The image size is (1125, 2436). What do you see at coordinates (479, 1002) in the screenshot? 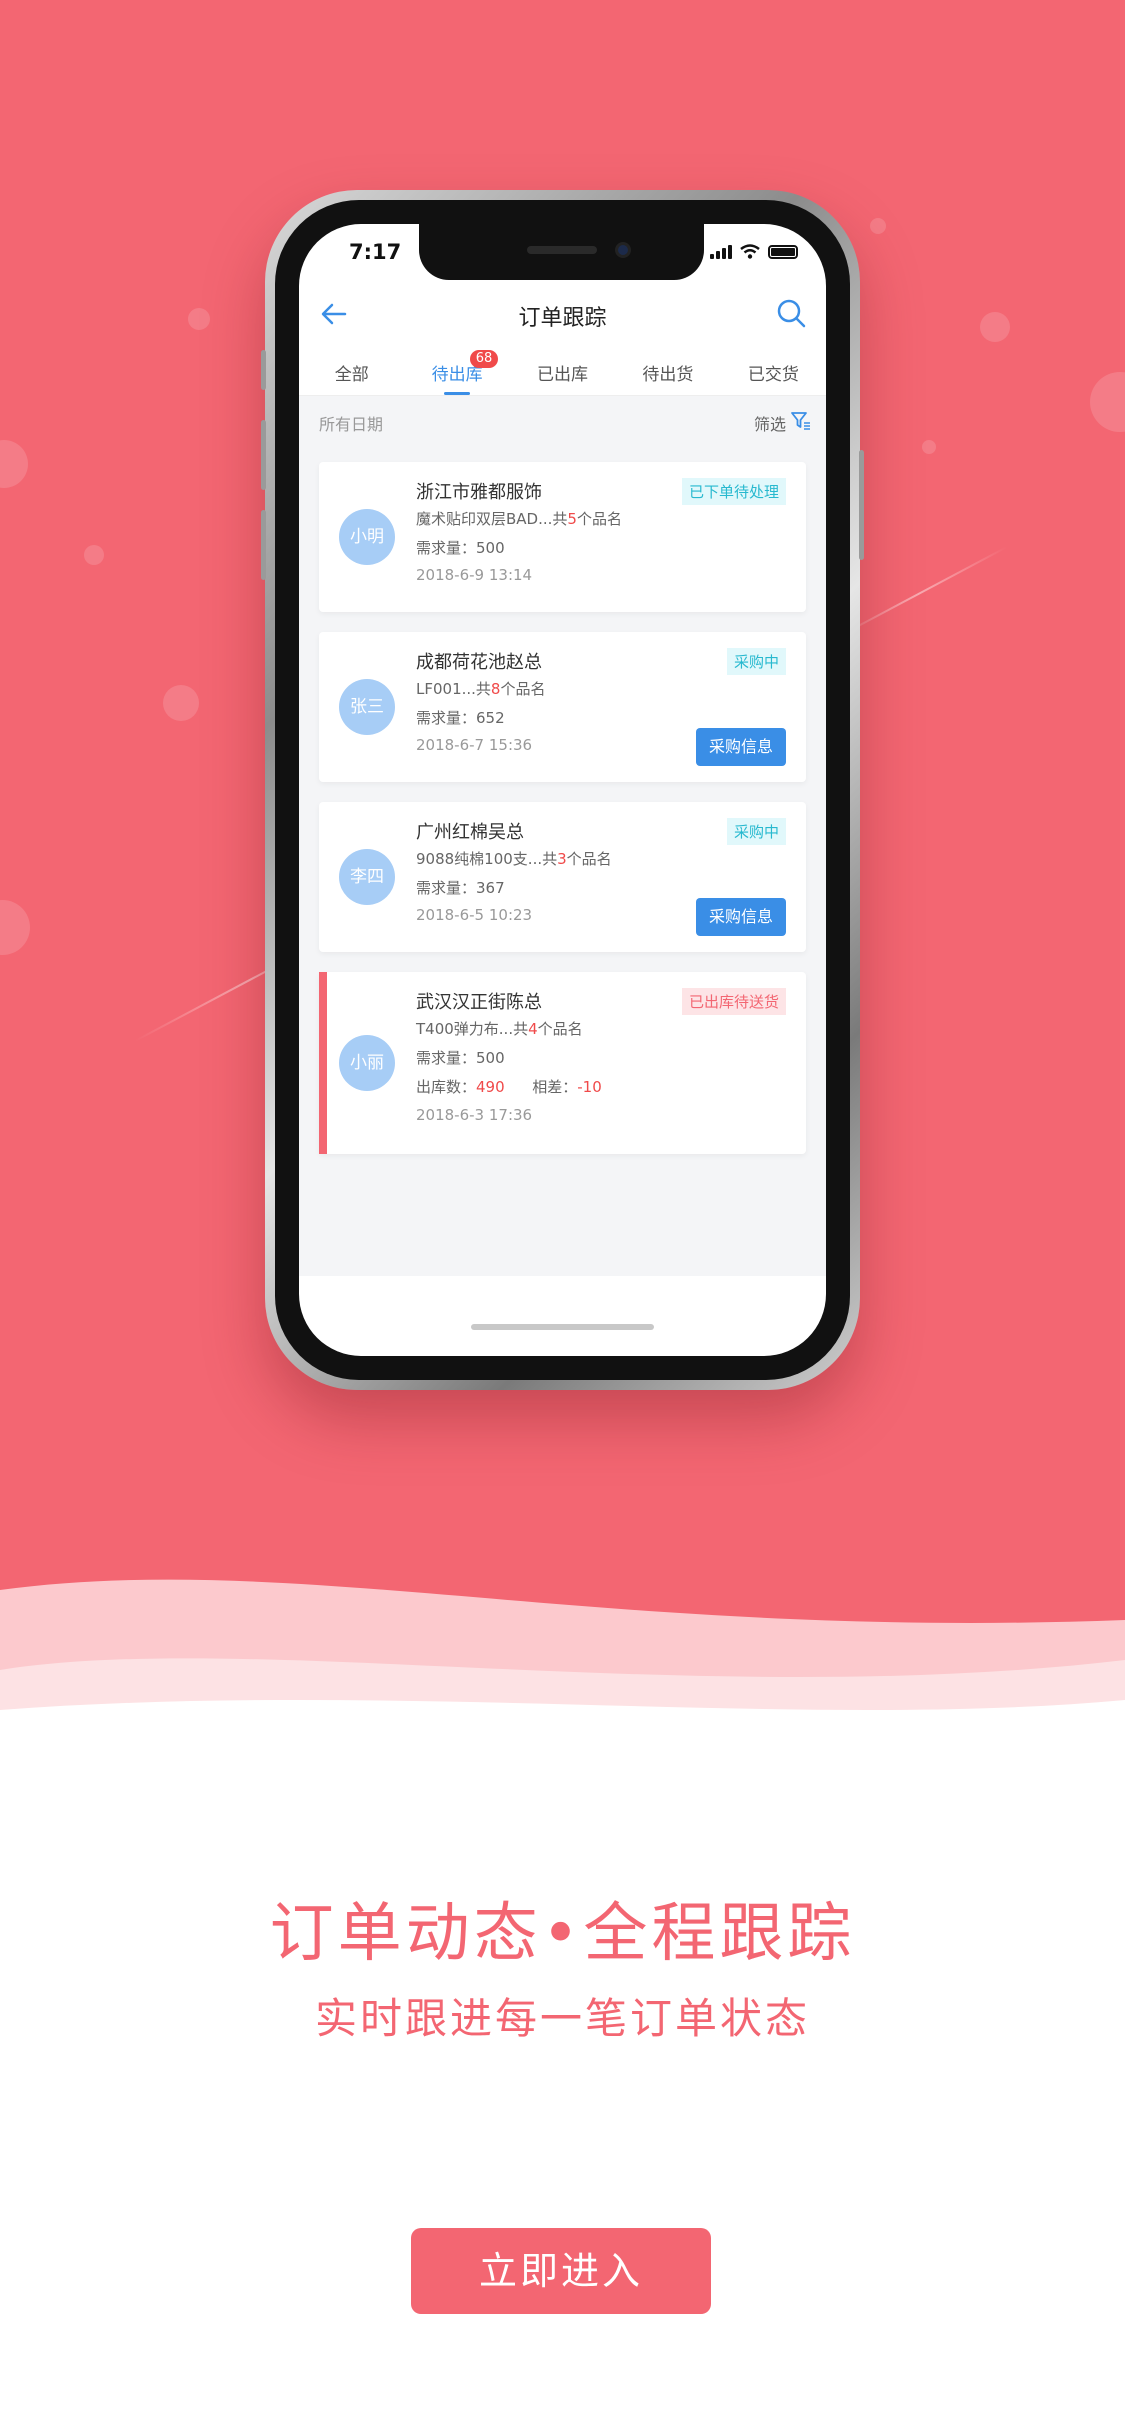
I see `customer-name: 武汉汉正街陈总` at bounding box center [479, 1002].